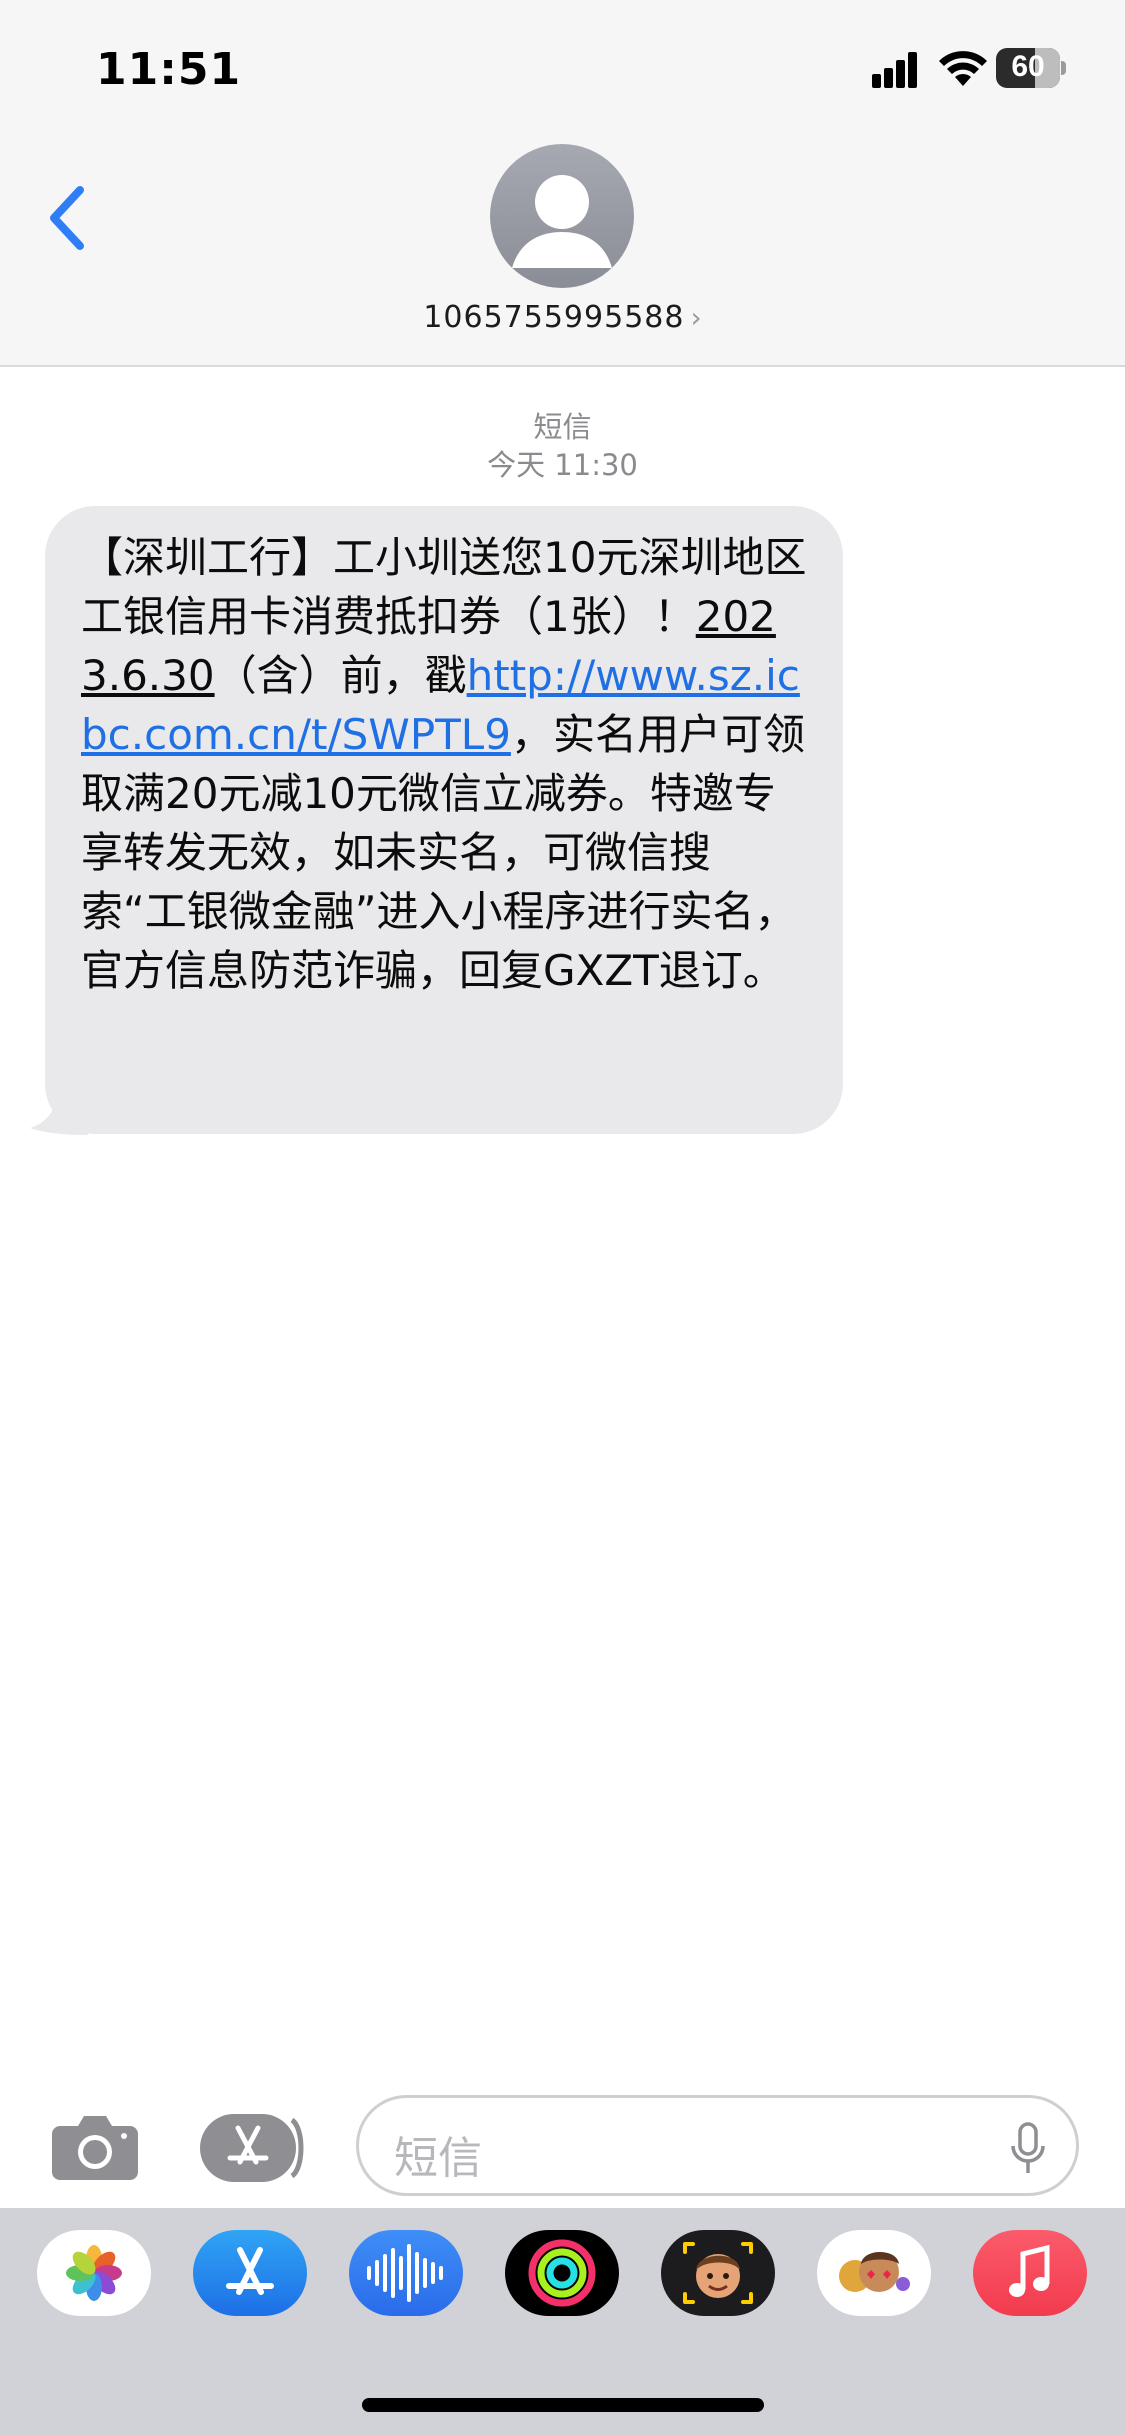 Image resolution: width=1125 pixels, height=2435 pixels. What do you see at coordinates (895, 70) in the screenshot?
I see `cellular-signal-icon` at bounding box center [895, 70].